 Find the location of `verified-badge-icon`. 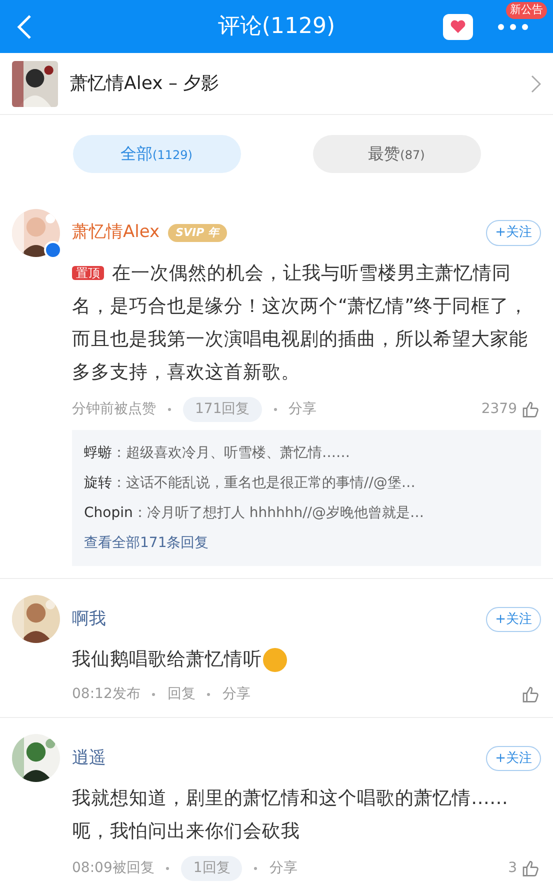

verified-badge-icon is located at coordinates (53, 250).